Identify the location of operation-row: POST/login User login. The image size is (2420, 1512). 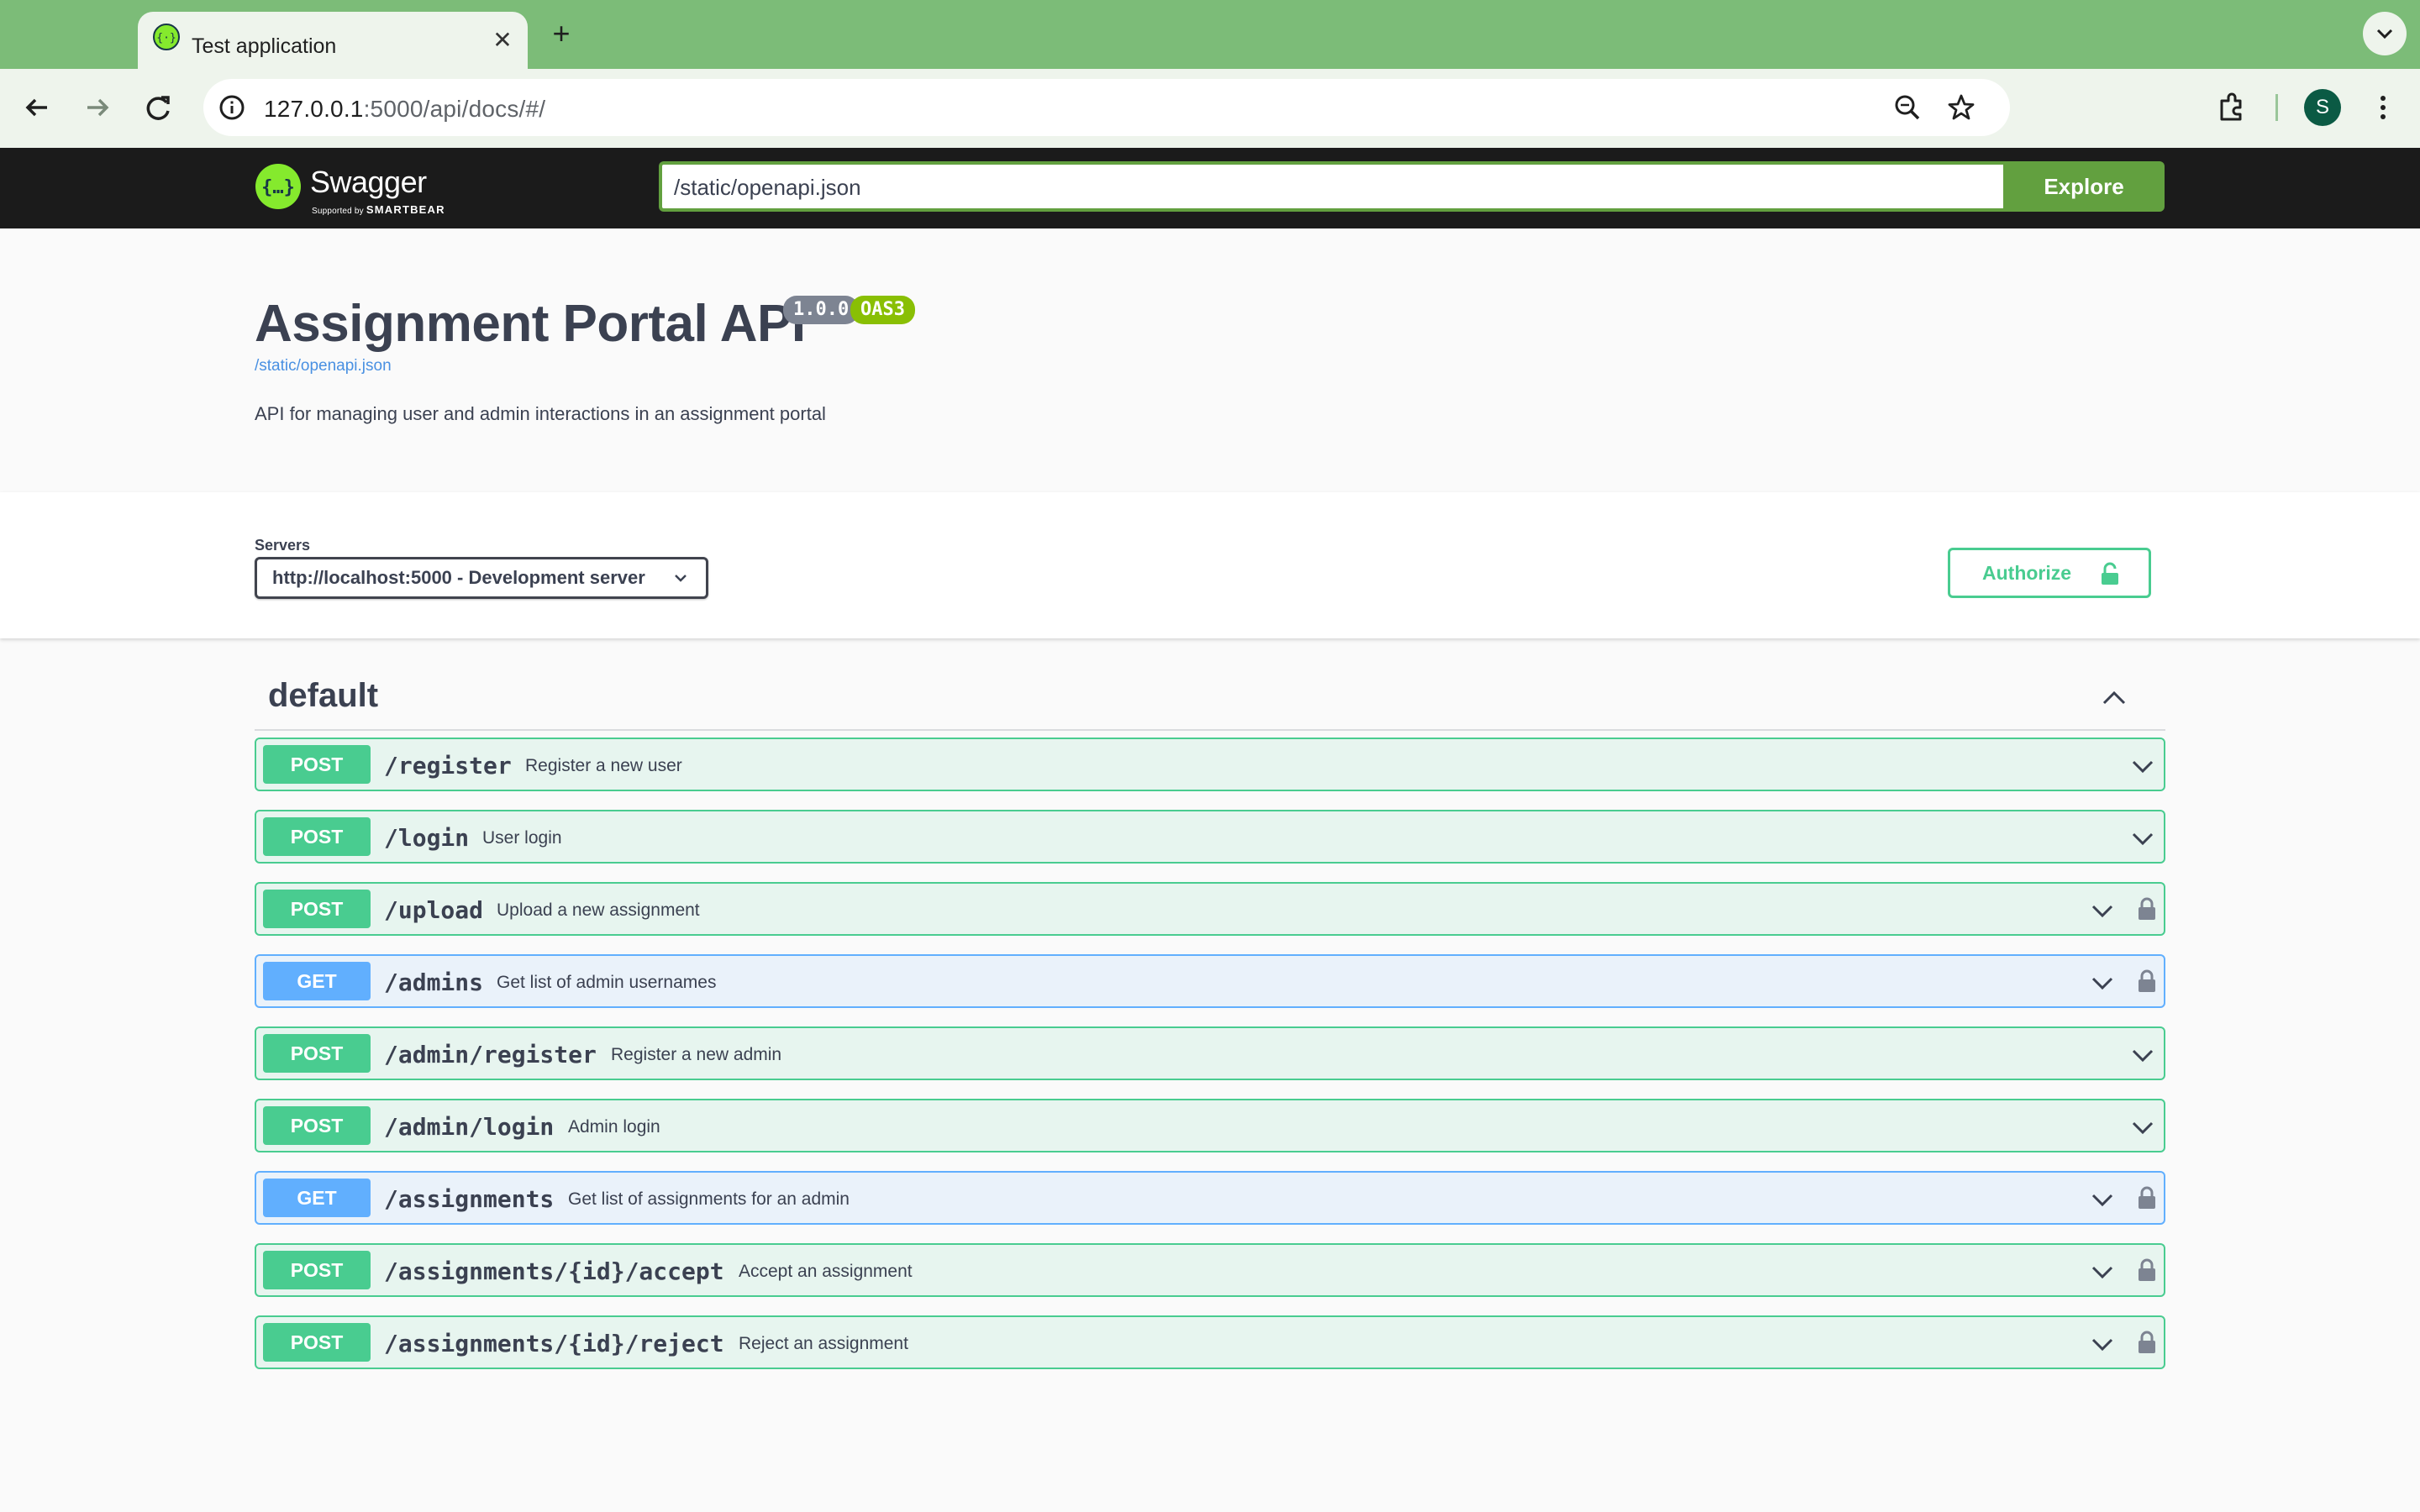
(1210, 837).